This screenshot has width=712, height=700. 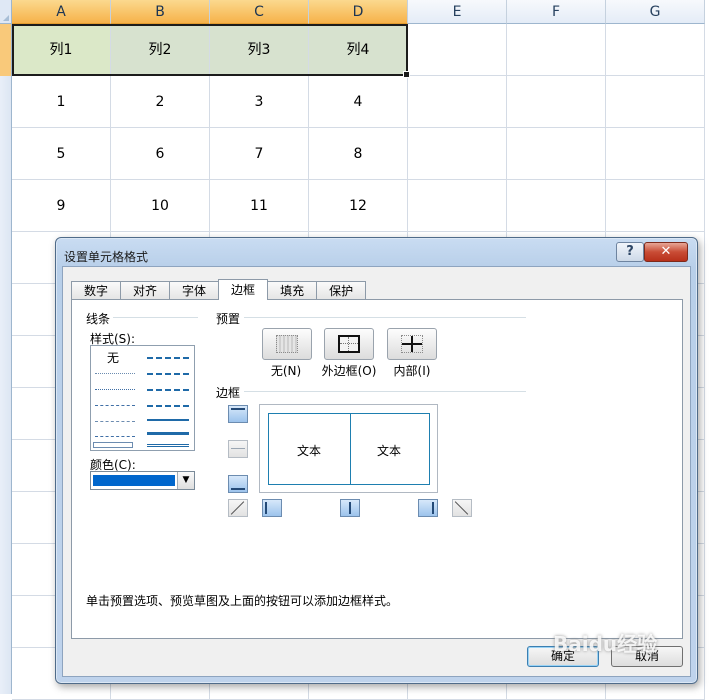 I want to click on lines-group-title: 线条, so click(x=100, y=318).